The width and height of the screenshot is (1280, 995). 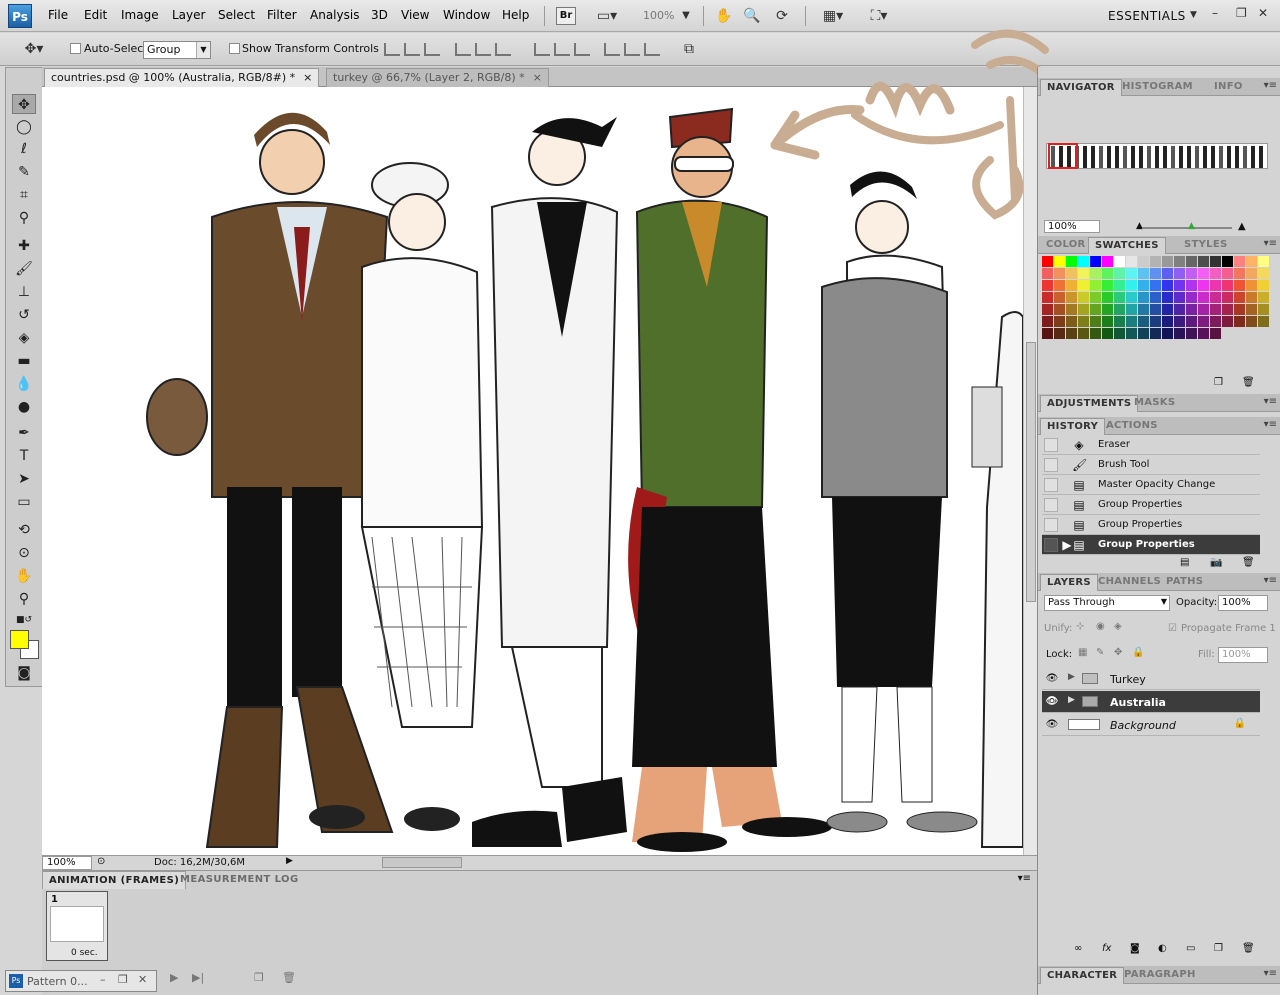 What do you see at coordinates (1051, 505) in the screenshot?
I see `history-source-box` at bounding box center [1051, 505].